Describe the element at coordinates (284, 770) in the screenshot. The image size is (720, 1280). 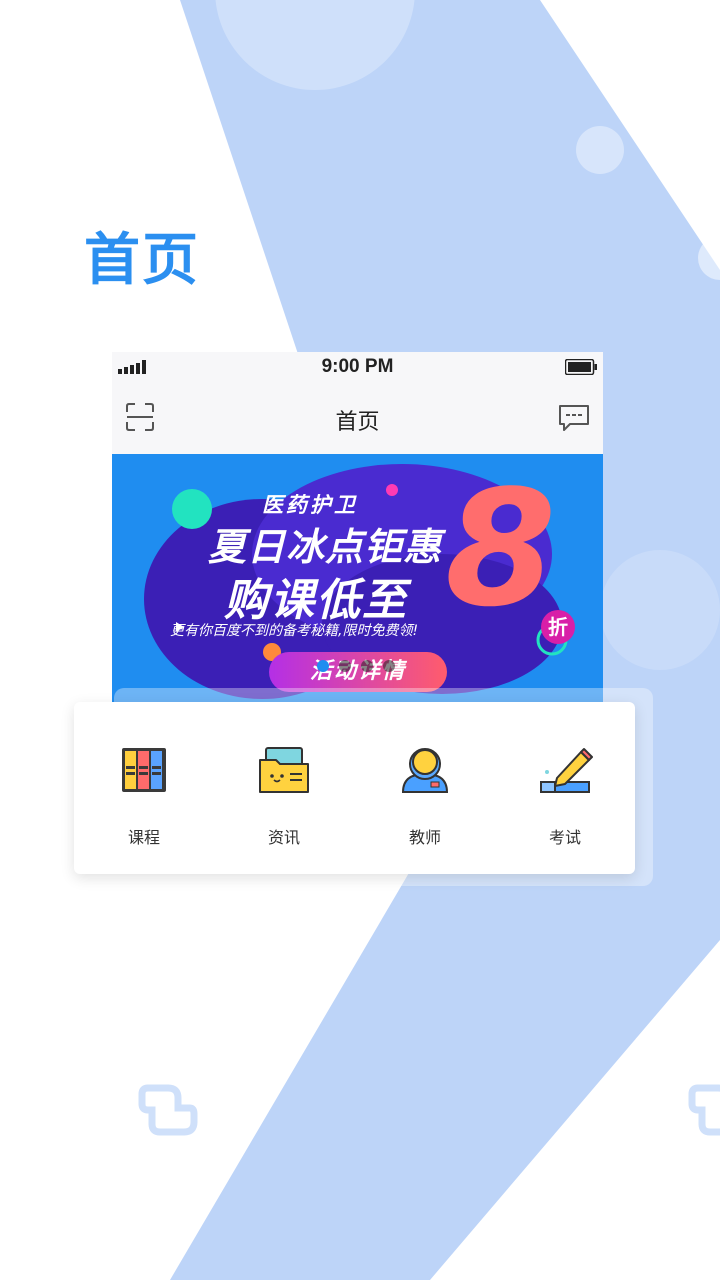
I see `folder-icon` at that location.